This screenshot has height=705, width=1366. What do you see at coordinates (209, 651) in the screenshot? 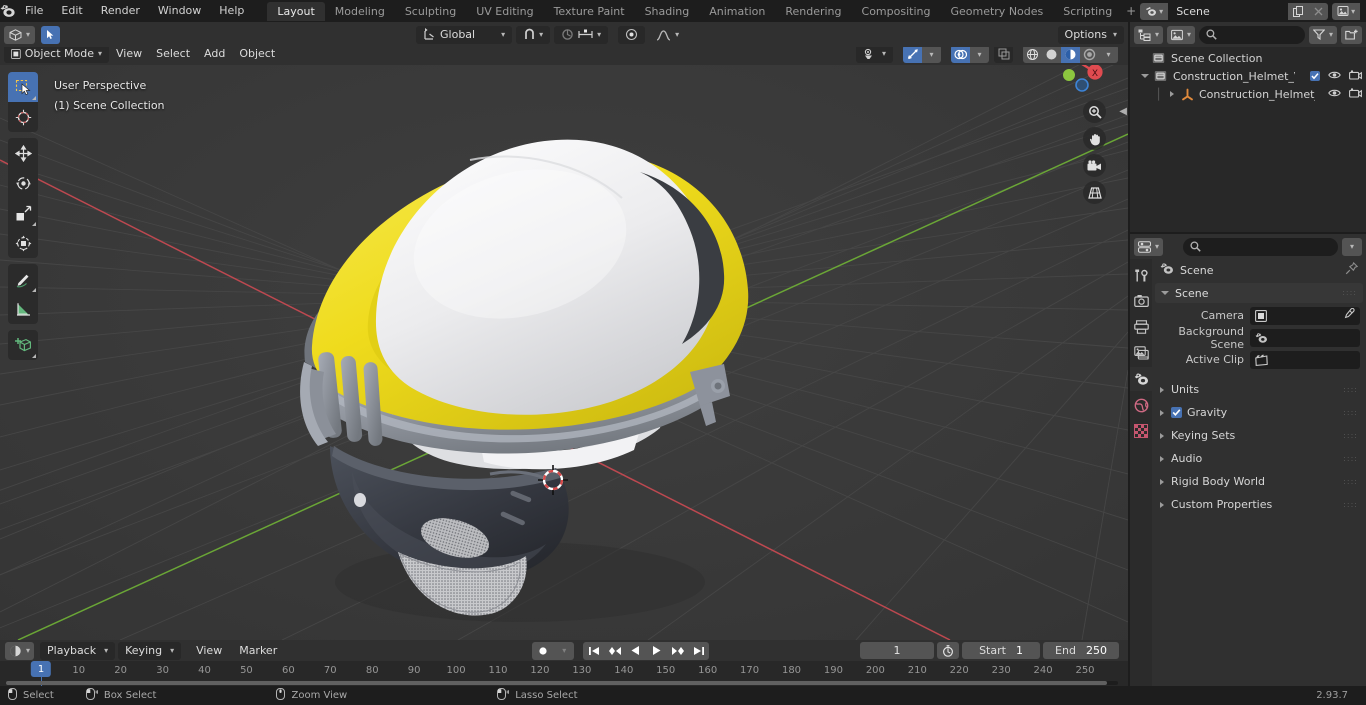
I see `timeline-menu-view: View` at bounding box center [209, 651].